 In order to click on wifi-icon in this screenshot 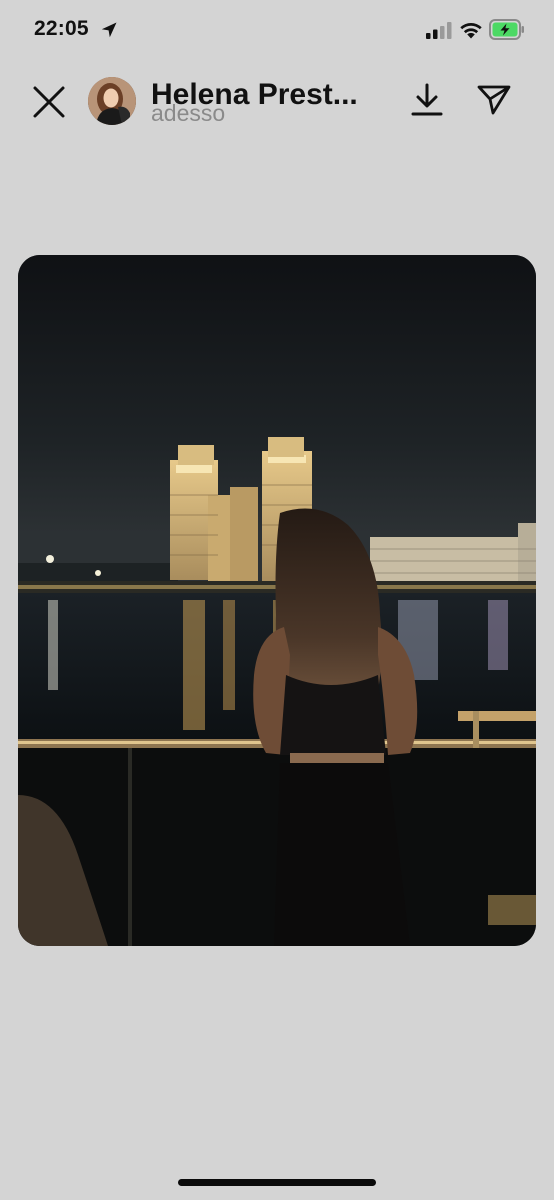, I will do `click(471, 30)`.